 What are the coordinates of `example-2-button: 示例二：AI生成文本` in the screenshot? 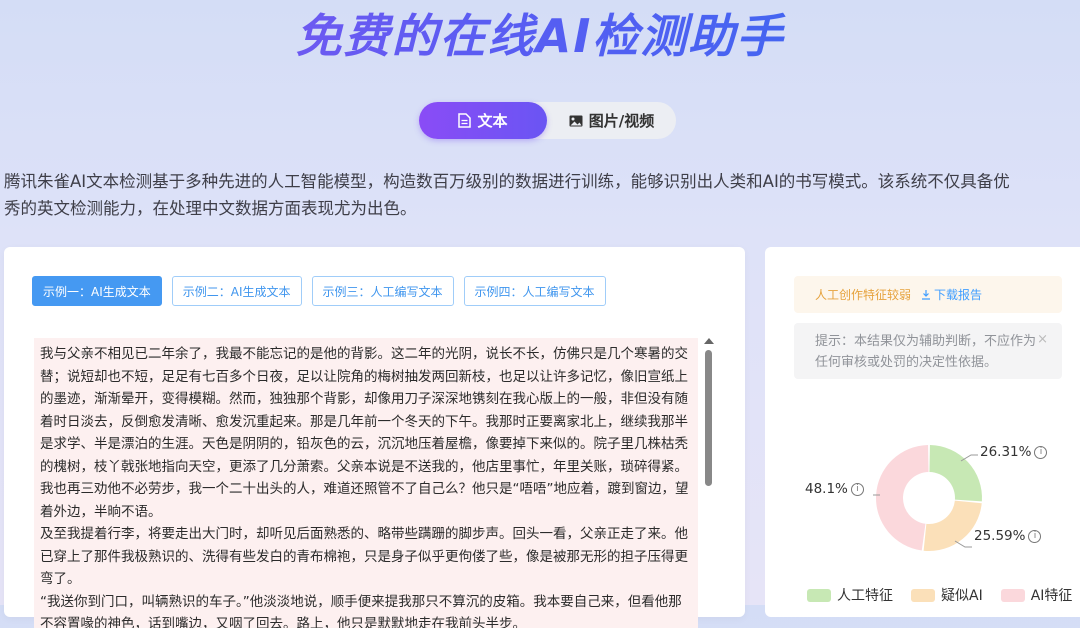 It's located at (237, 291).